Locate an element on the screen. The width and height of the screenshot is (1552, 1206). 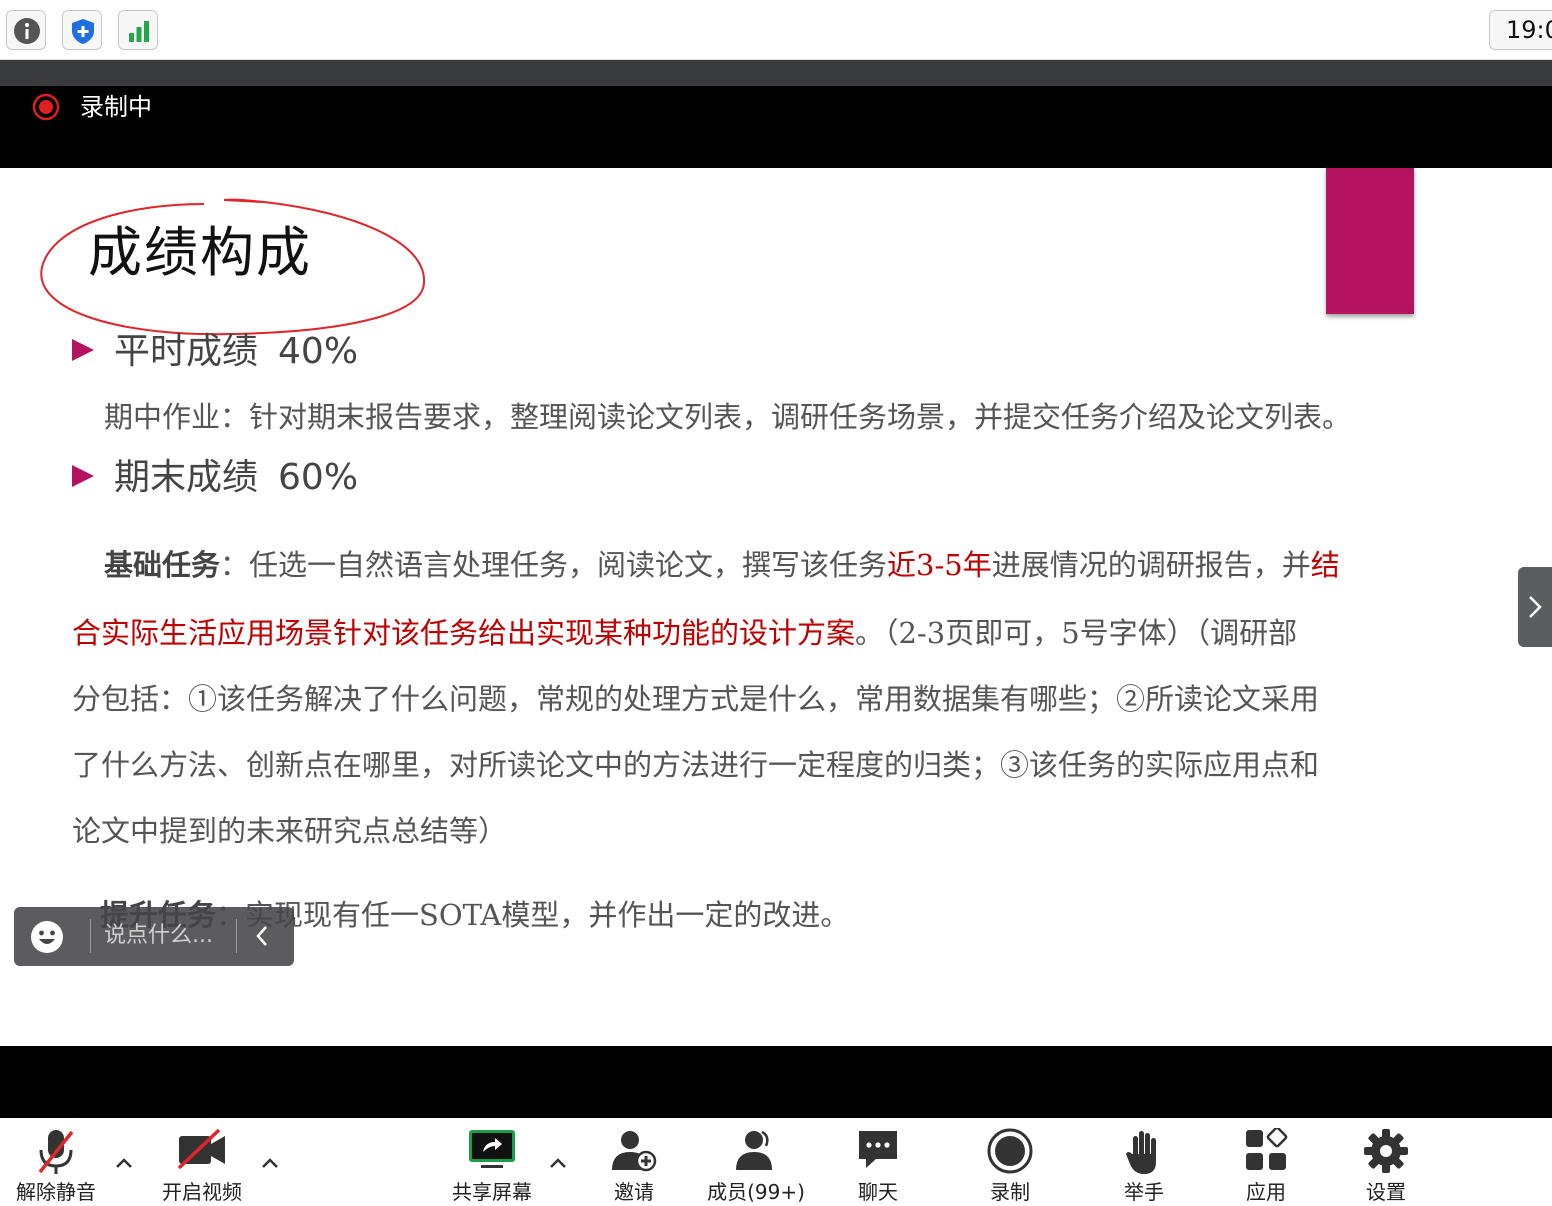
top-status-bar: 19:0 is located at coordinates (776, 30).